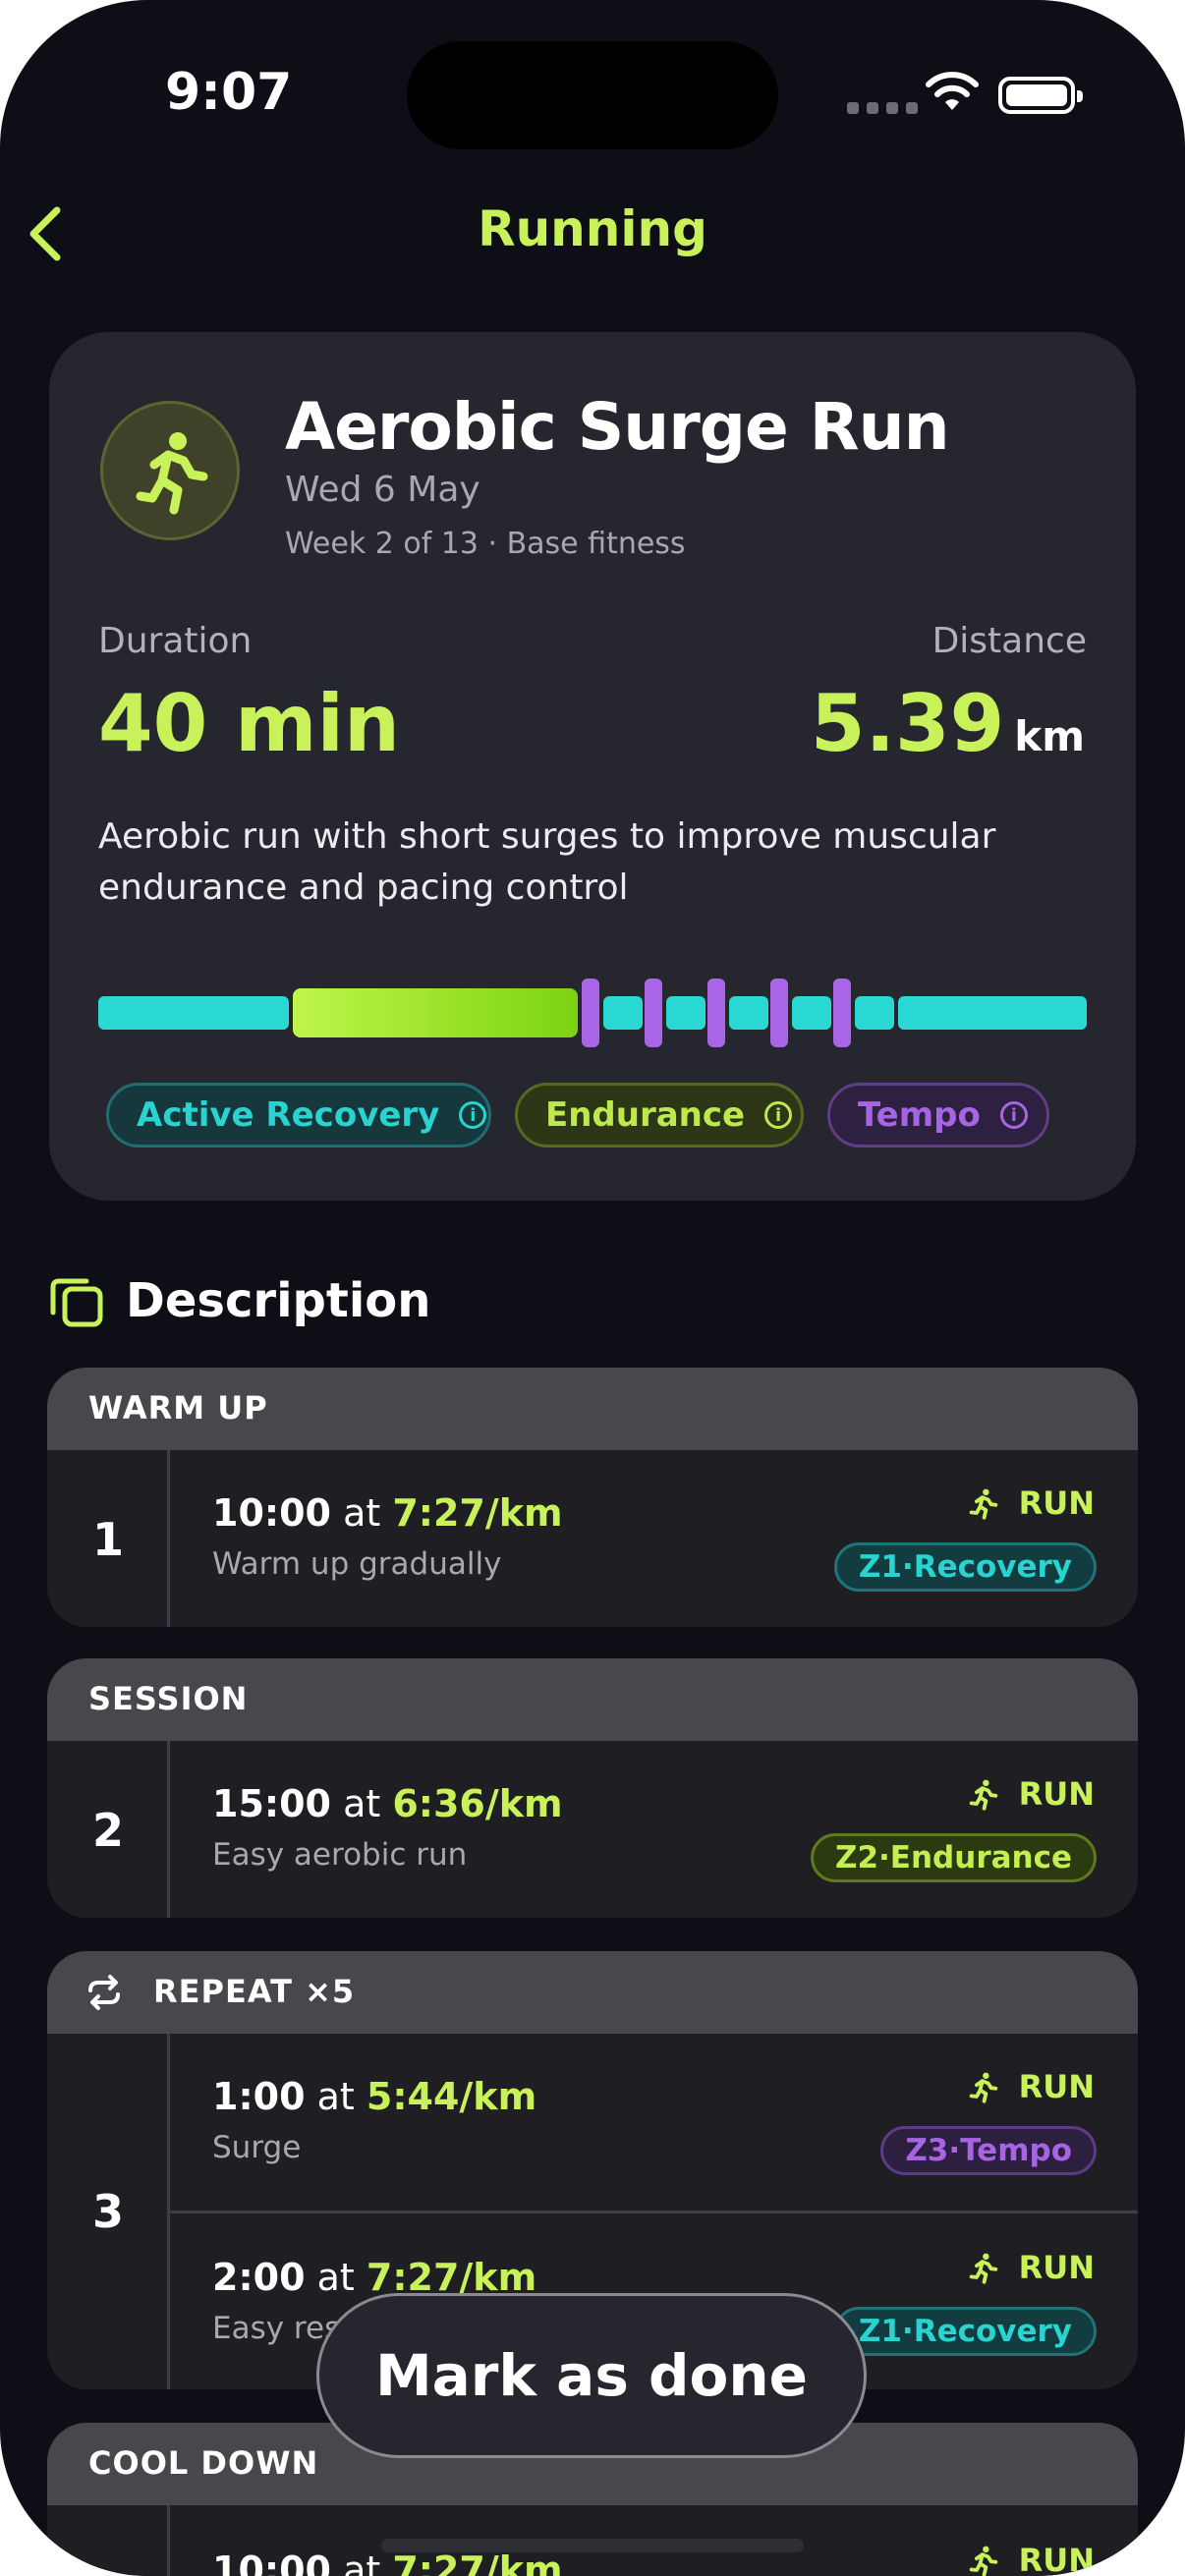 The image size is (1185, 2576). I want to click on cellular-signal-icon, so click(883, 108).